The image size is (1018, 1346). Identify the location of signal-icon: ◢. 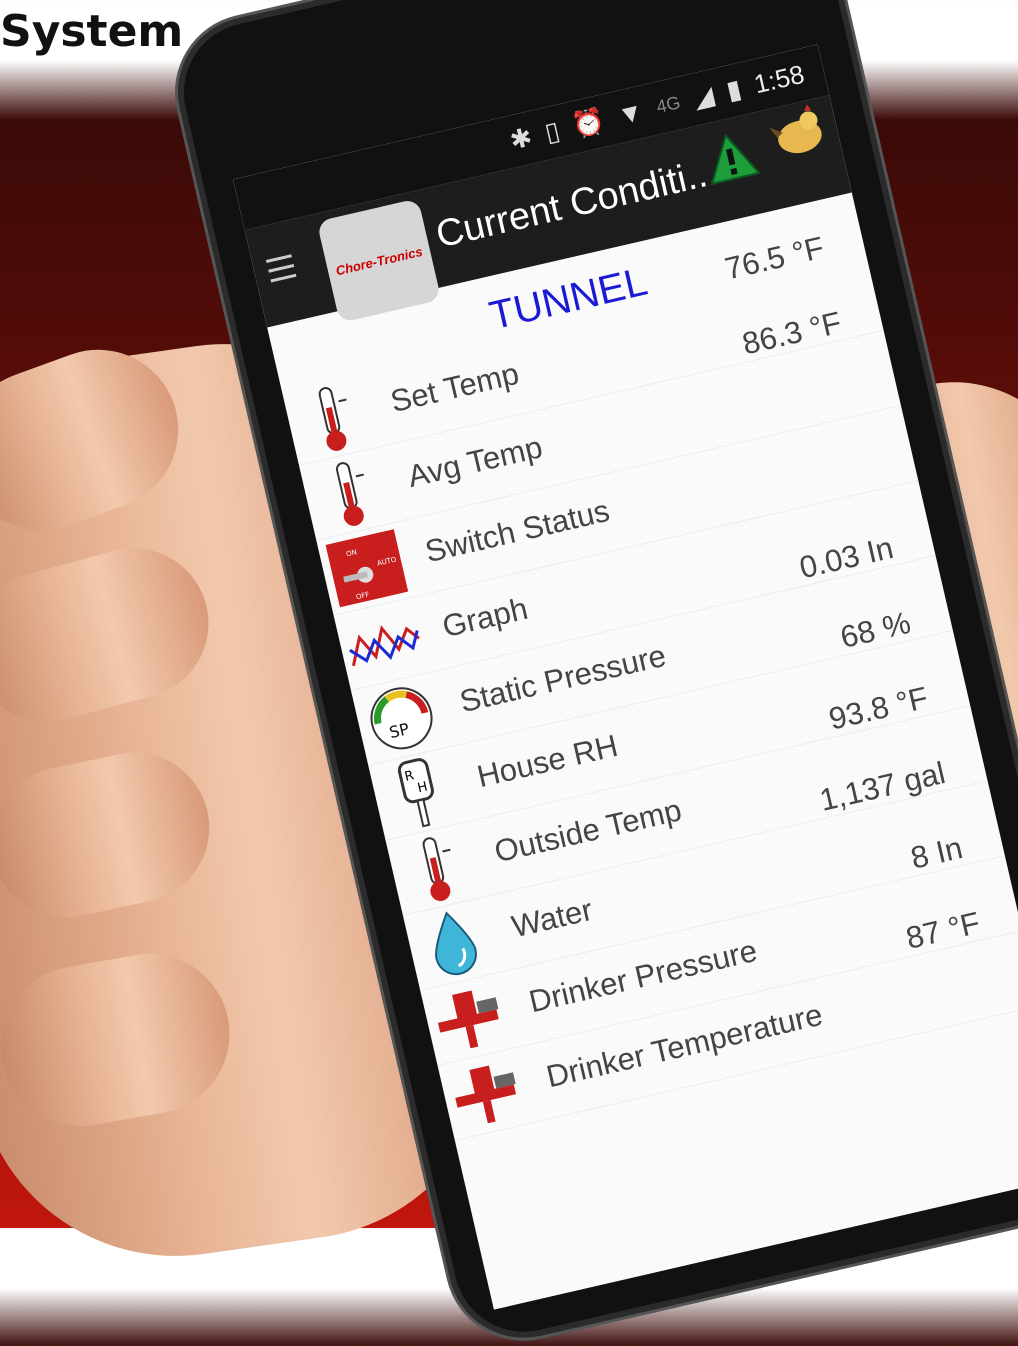
(703, 96).